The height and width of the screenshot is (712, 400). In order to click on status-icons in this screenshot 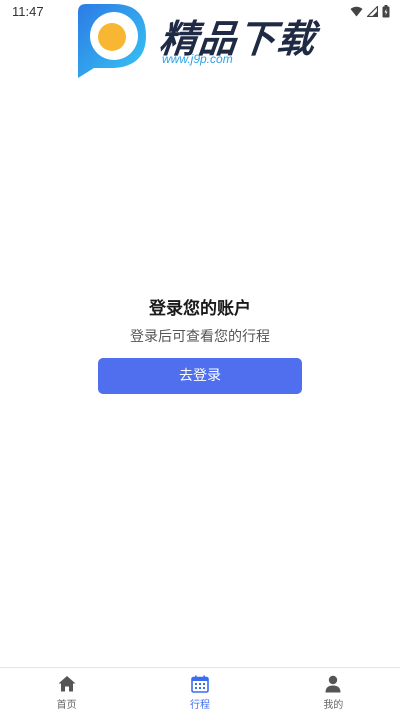, I will do `click(370, 11)`.